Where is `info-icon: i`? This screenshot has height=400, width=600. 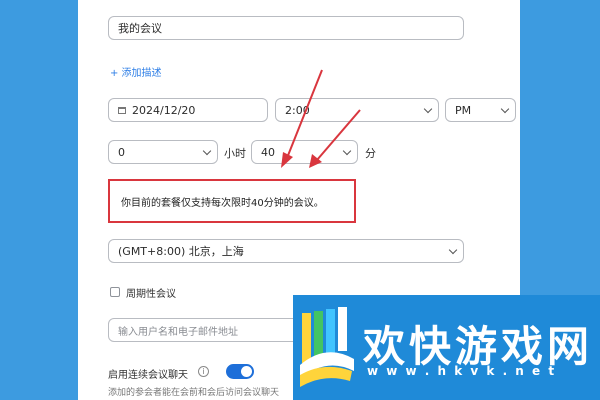 info-icon: i is located at coordinates (203, 371).